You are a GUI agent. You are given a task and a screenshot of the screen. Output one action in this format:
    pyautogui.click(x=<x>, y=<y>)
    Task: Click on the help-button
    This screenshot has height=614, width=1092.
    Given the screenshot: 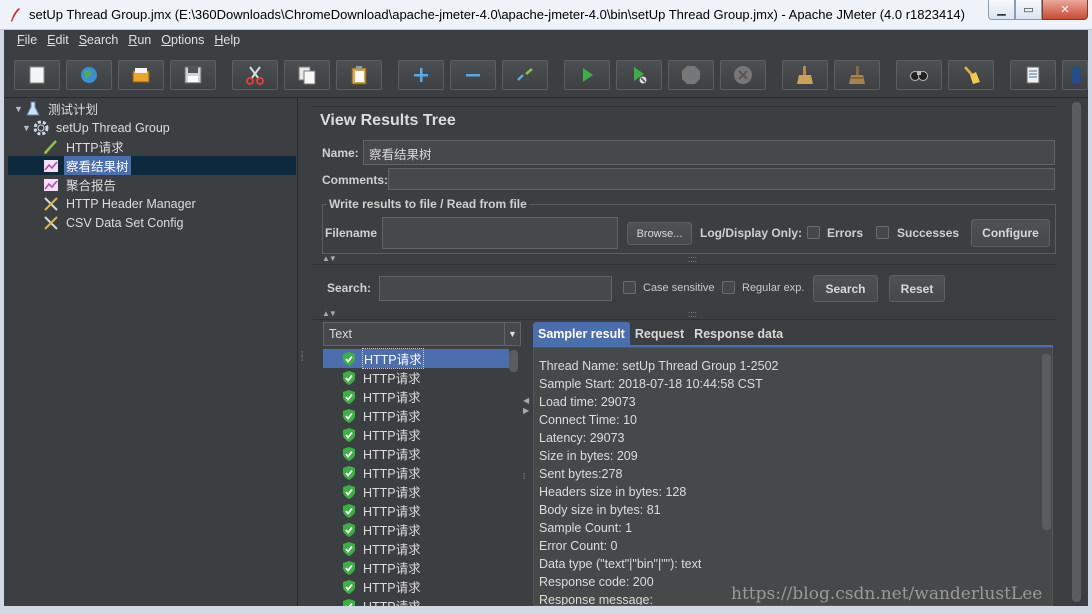 What is the action you would take?
    pyautogui.click(x=1075, y=75)
    